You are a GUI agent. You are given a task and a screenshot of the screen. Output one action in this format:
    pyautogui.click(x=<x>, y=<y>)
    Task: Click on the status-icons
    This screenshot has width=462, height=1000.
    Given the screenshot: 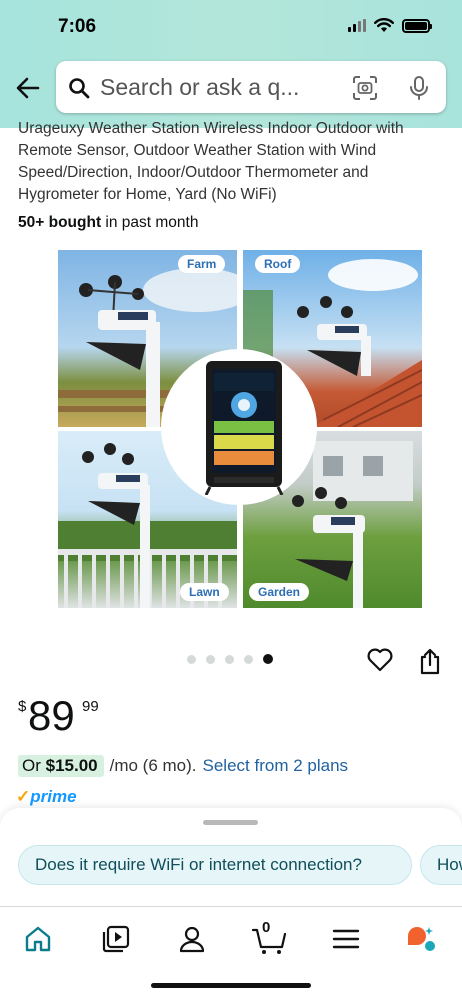 What is the action you would take?
    pyautogui.click(x=390, y=25)
    